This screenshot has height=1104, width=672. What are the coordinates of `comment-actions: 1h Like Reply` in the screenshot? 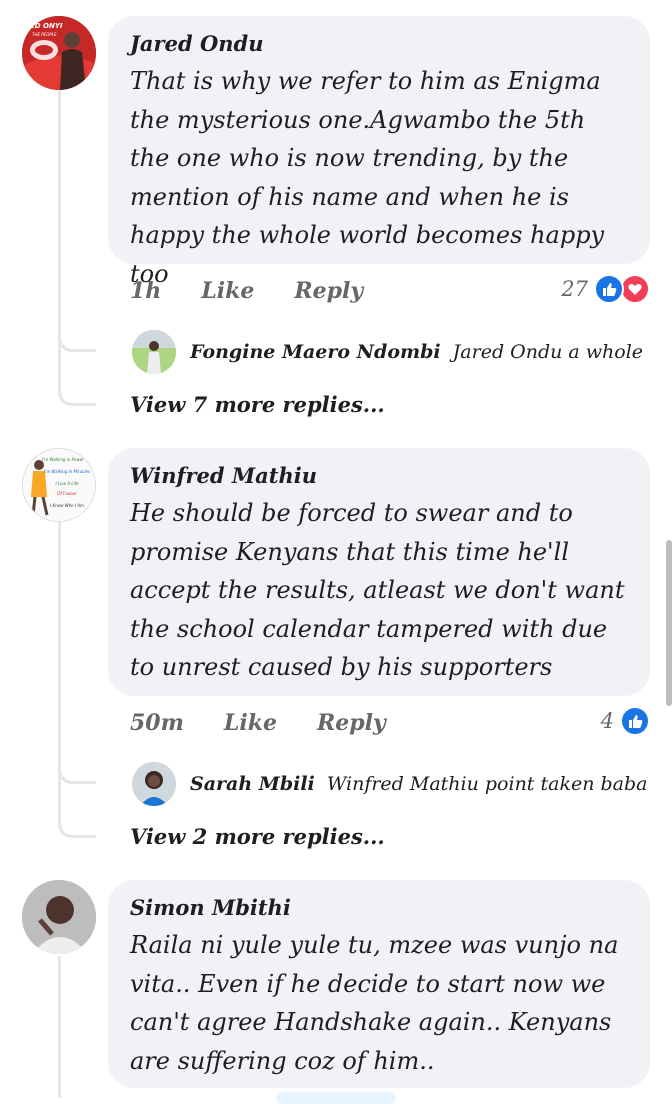 It's located at (246, 291).